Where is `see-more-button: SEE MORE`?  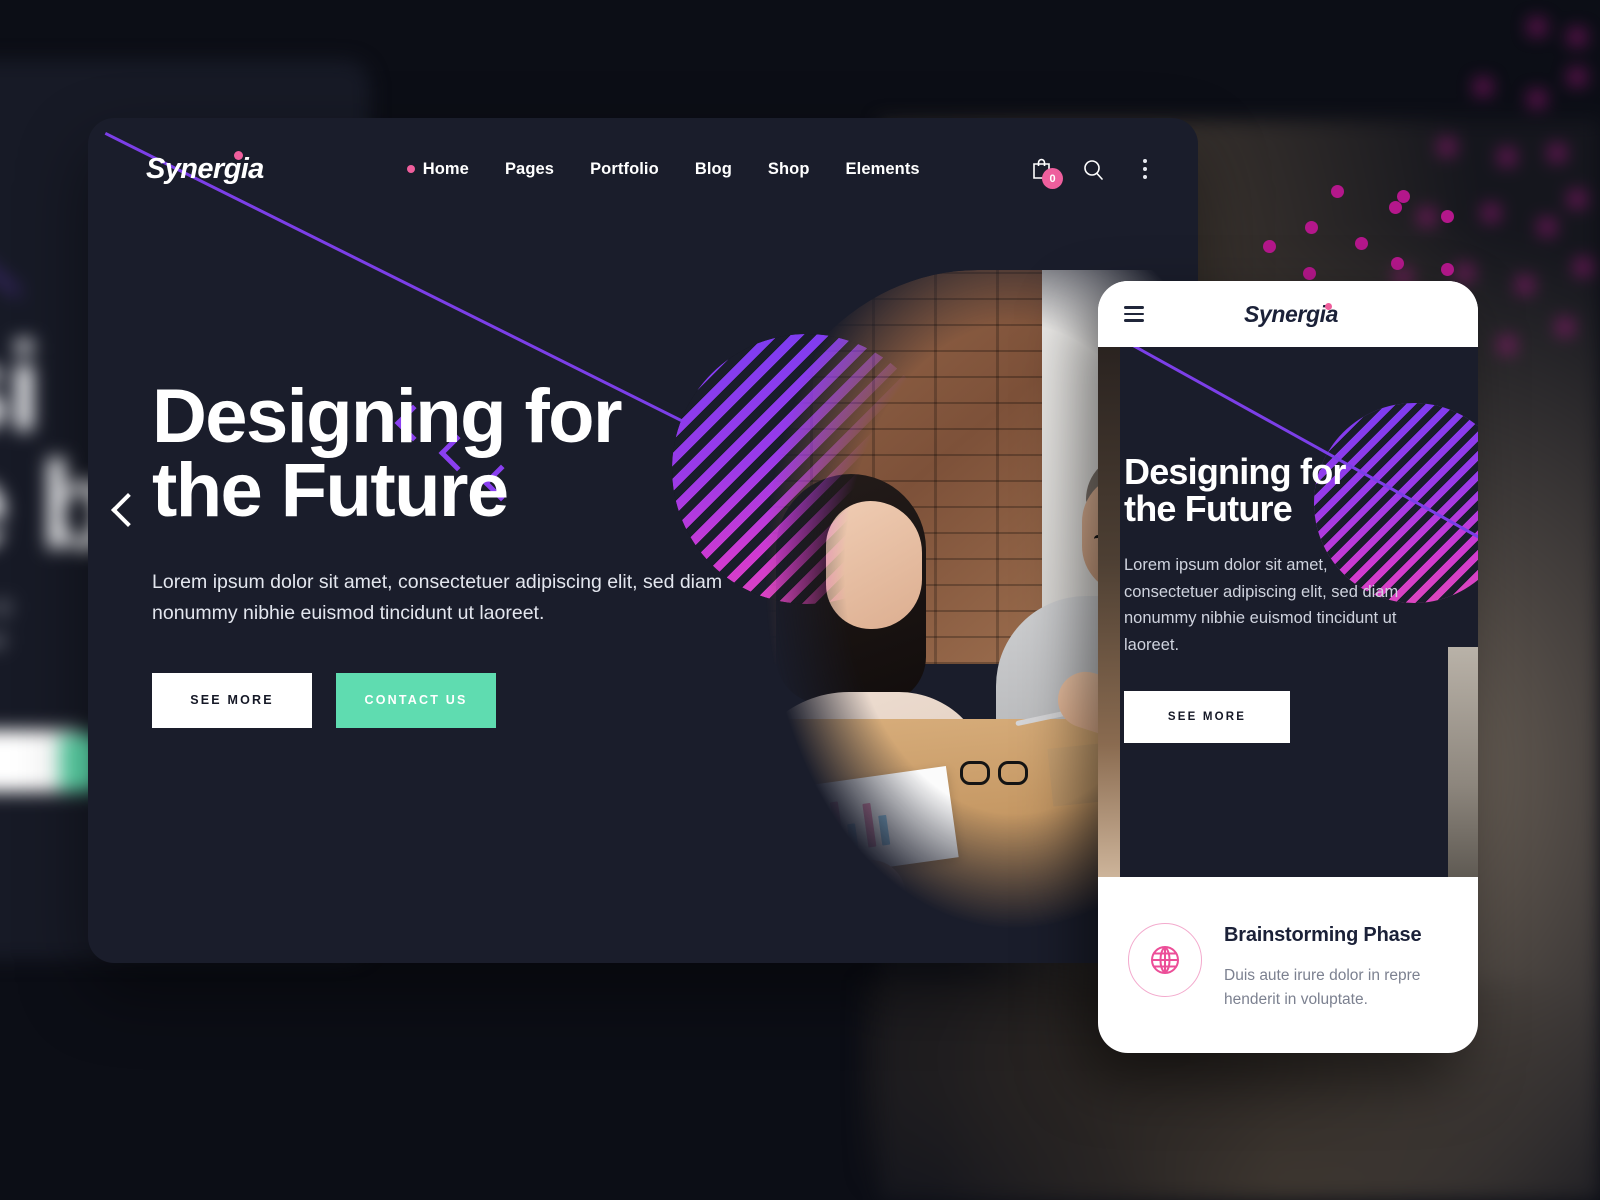
see-more-button: SEE MORE is located at coordinates (232, 700).